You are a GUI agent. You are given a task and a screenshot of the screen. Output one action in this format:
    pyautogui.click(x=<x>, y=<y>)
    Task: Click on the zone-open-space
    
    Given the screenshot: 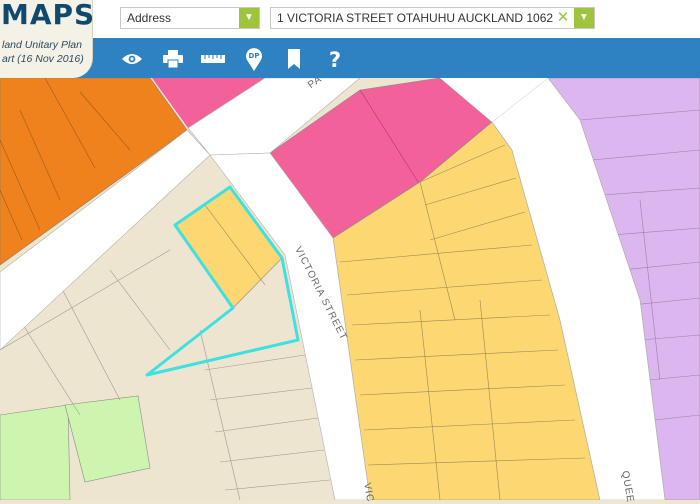 What is the action you would take?
    pyautogui.click(x=35, y=452)
    